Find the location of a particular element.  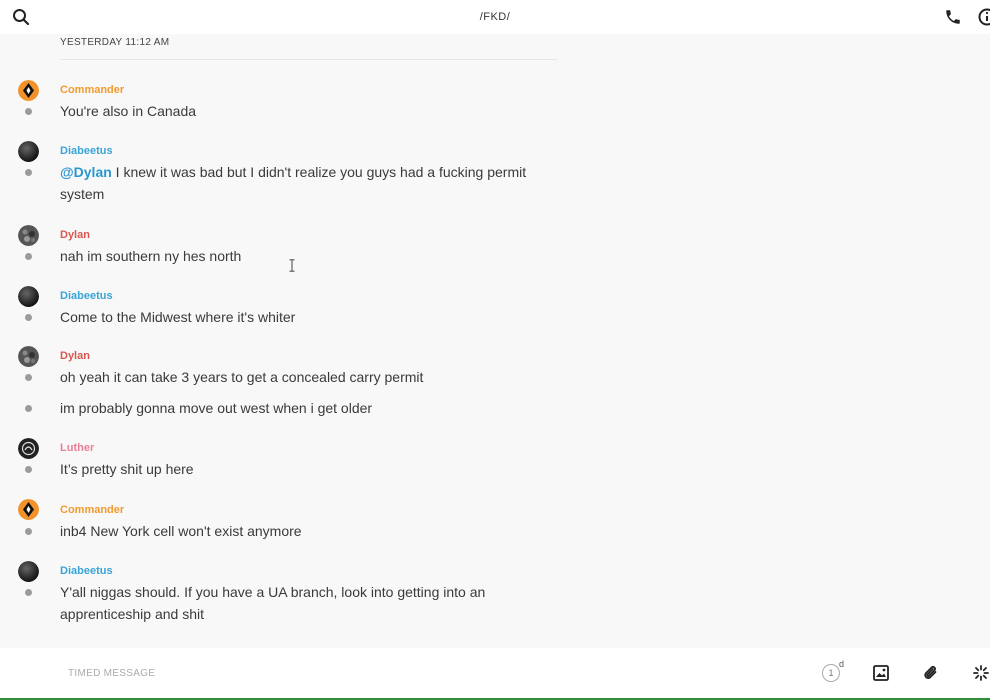

message-text-part: system is located at coordinates (82, 194).